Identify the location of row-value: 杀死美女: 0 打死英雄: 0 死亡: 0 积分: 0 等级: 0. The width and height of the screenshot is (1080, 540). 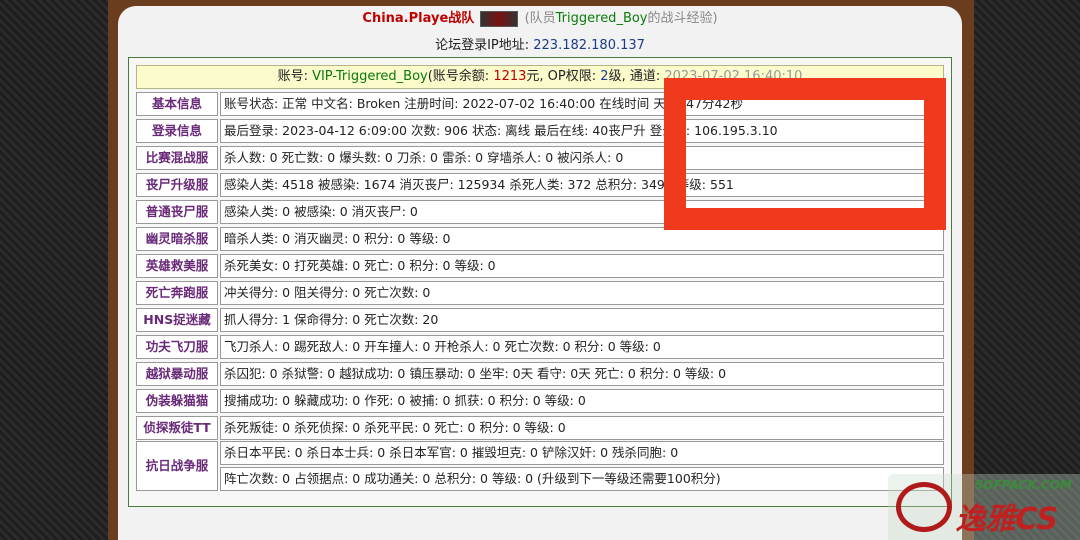
(582, 266).